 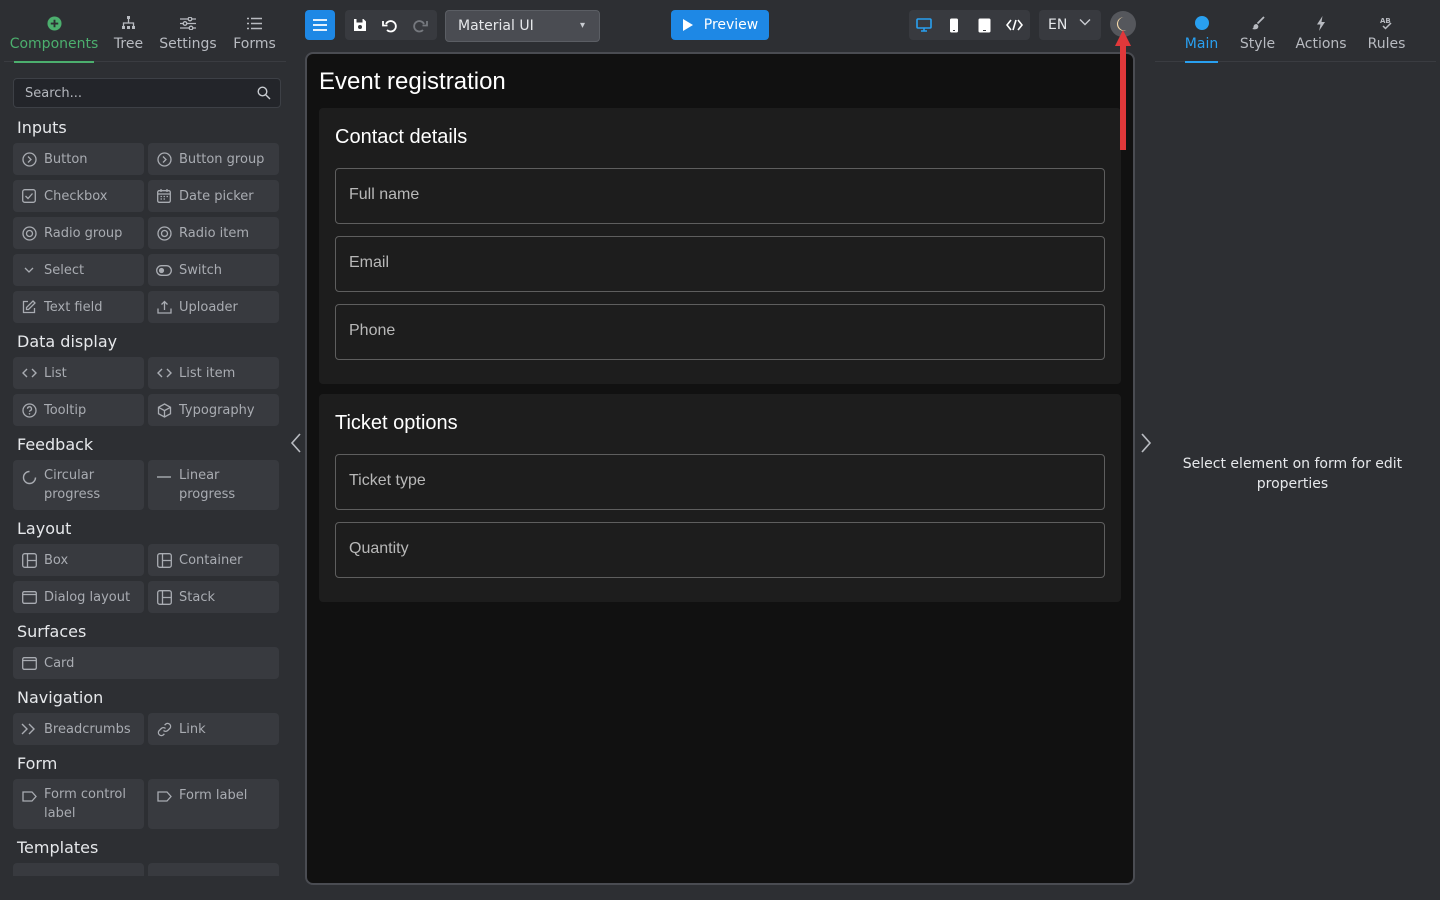 I want to click on desktop-view-button, so click(x=924, y=25).